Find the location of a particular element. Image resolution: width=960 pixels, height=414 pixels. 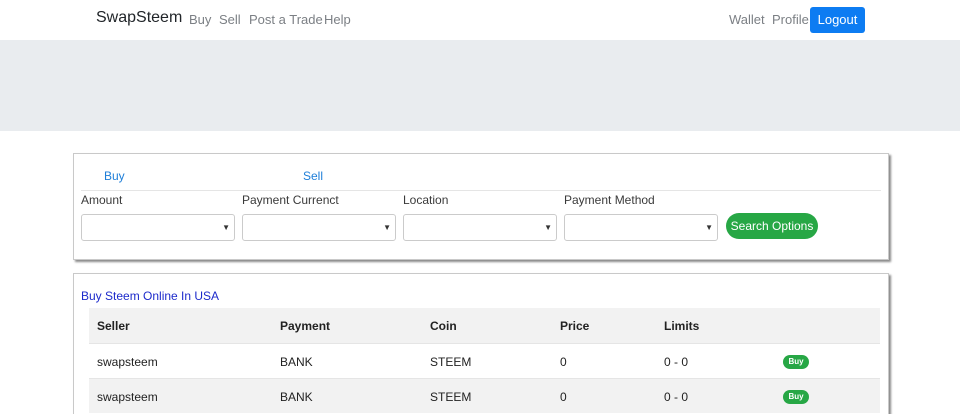

payment-method-select: ▼ is located at coordinates (641, 227).